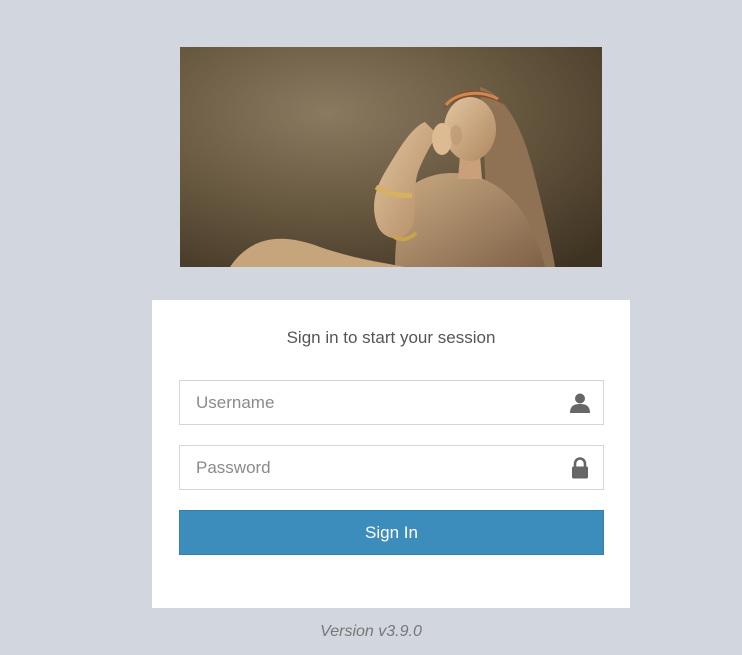  Describe the element at coordinates (368, 402) in the screenshot. I see `username-input` at that location.